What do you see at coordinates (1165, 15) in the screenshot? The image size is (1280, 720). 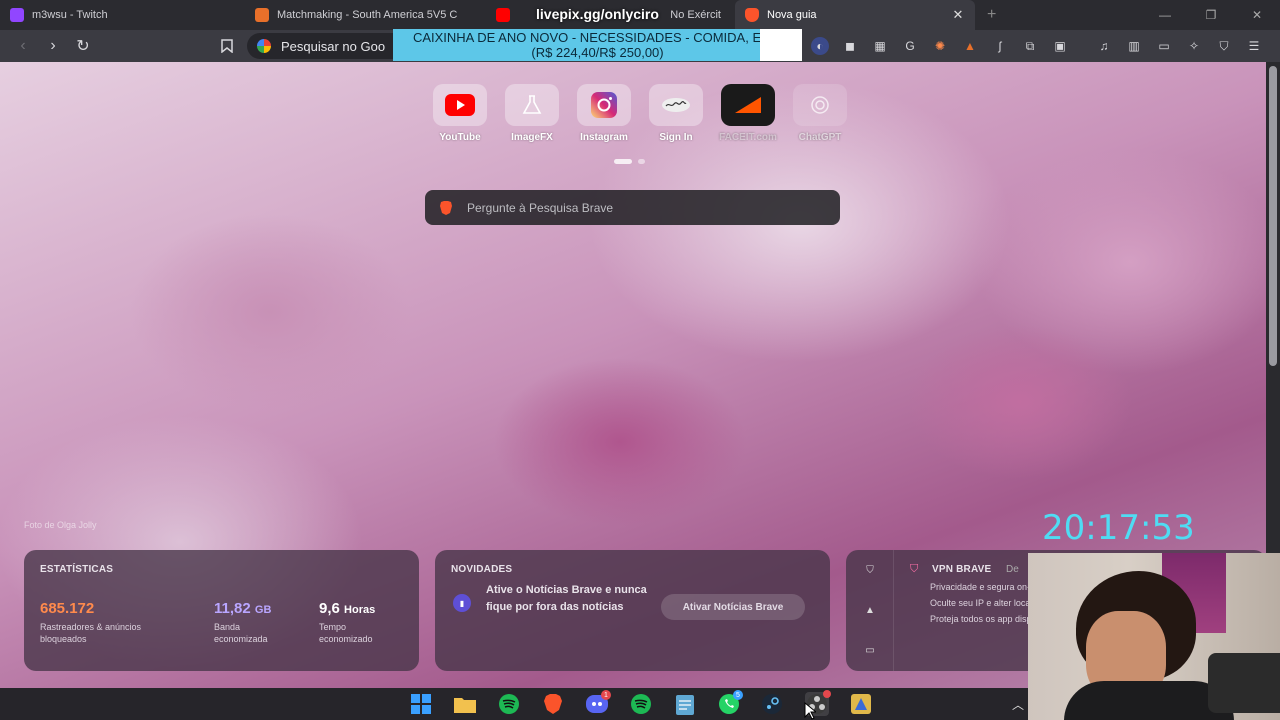 I see `minimize-button: —` at bounding box center [1165, 15].